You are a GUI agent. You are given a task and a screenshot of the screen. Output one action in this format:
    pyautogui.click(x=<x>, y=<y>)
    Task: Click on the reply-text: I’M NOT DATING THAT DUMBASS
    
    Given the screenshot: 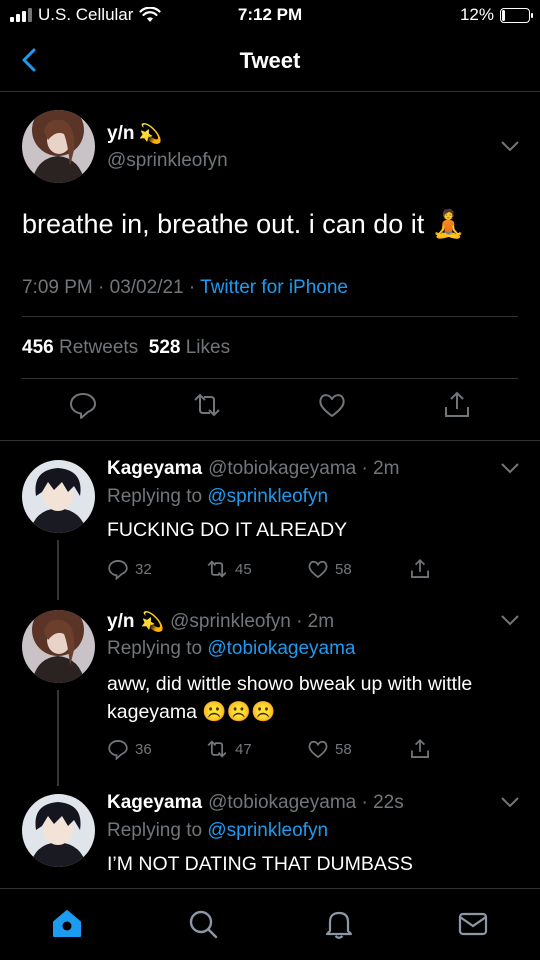 What is the action you would take?
    pyautogui.click(x=260, y=864)
    